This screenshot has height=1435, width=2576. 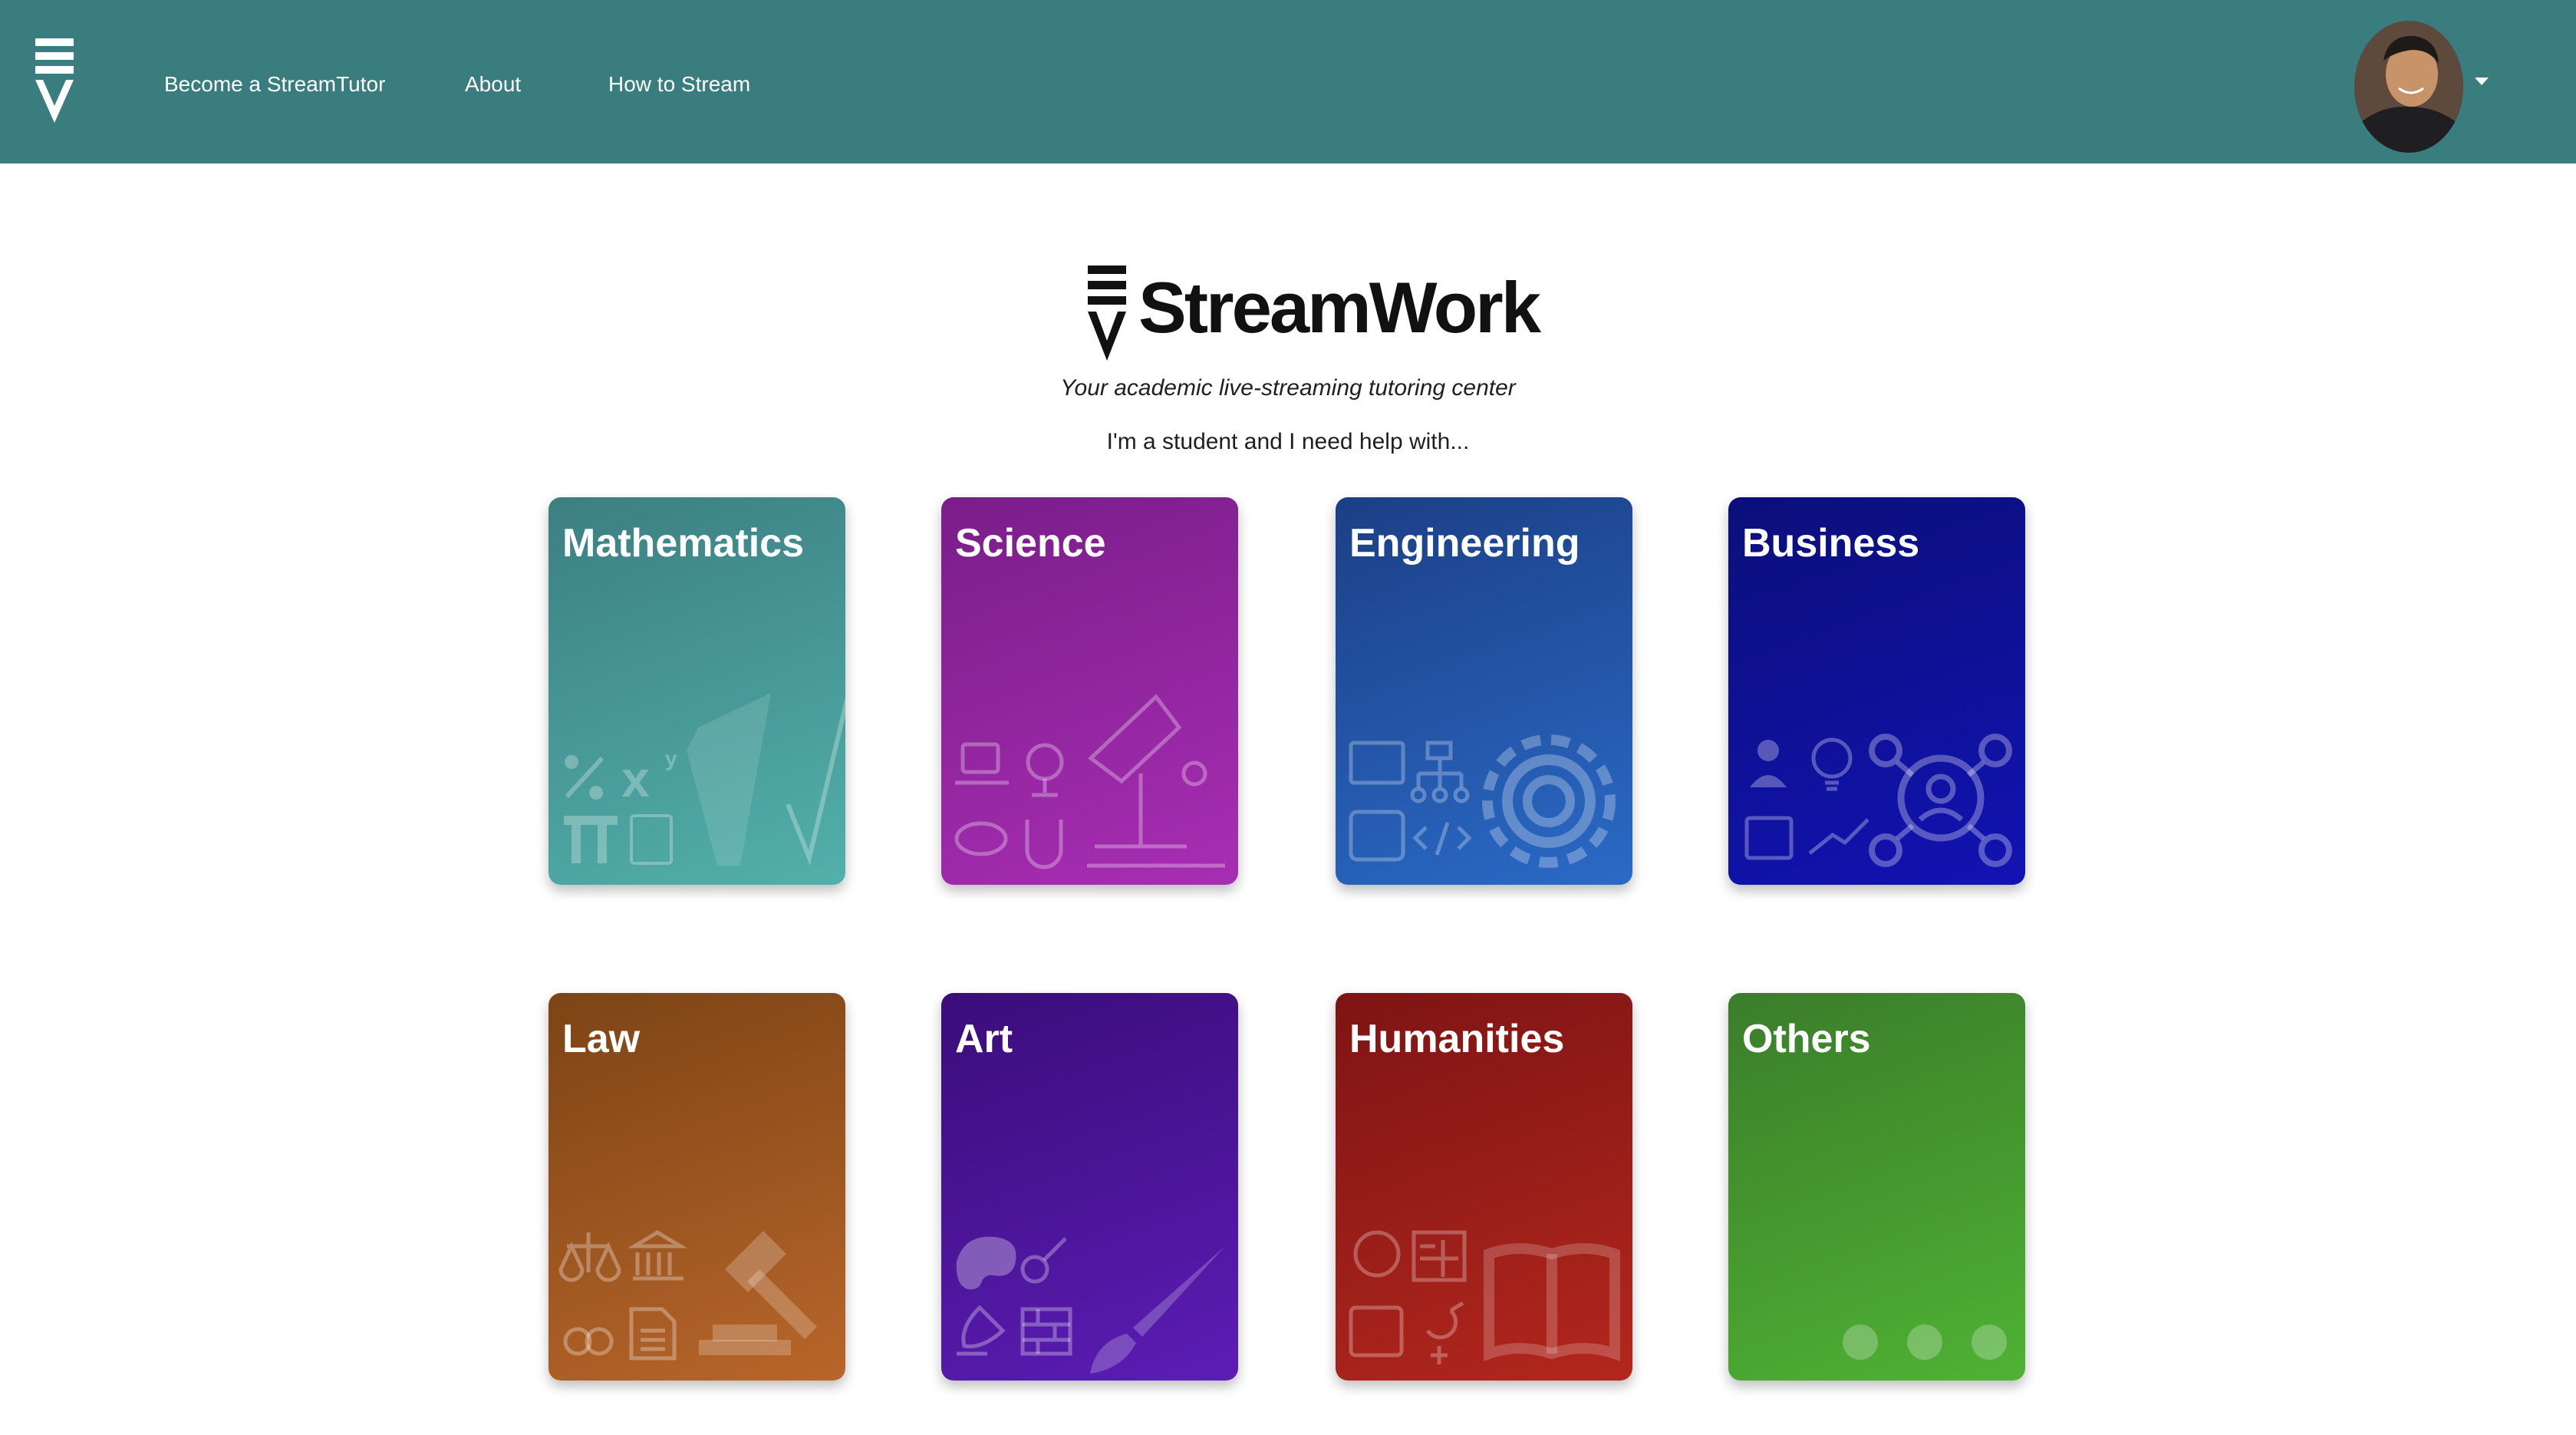 What do you see at coordinates (696, 691) in the screenshot?
I see `category-card-mathematics: x y Mathematics` at bounding box center [696, 691].